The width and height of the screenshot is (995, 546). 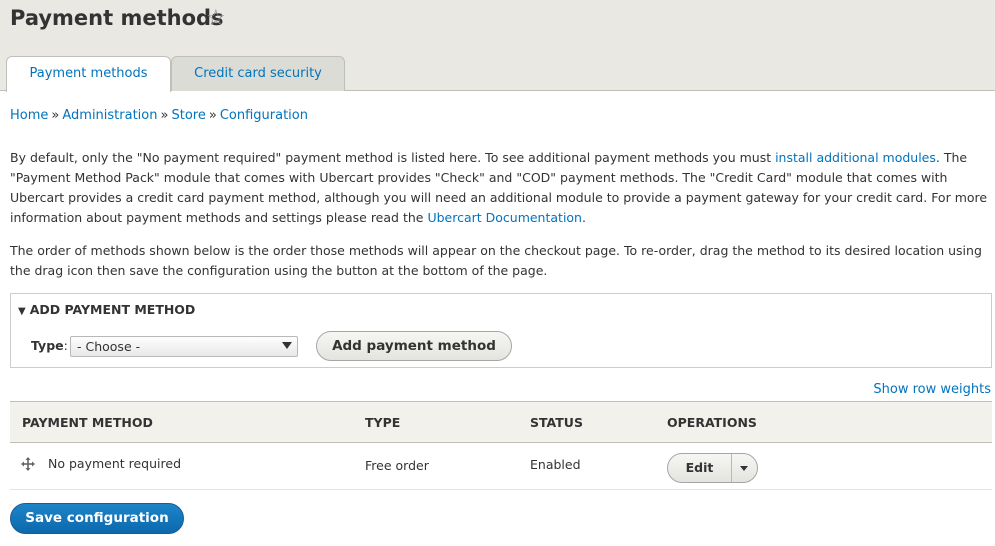 What do you see at coordinates (88, 74) in the screenshot?
I see `tab-payment-methods: Payment methods` at bounding box center [88, 74].